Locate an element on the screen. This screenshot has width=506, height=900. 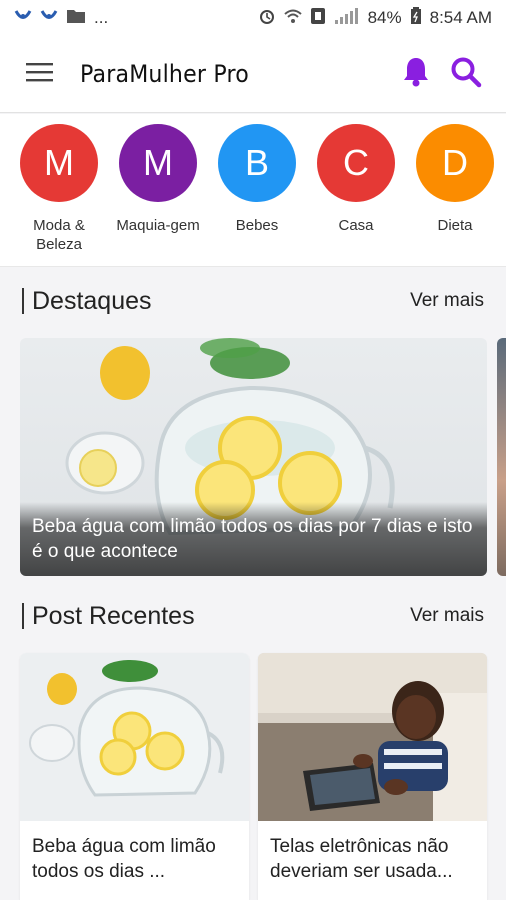
recent-title-text: Post Recentes is located at coordinates (113, 615).